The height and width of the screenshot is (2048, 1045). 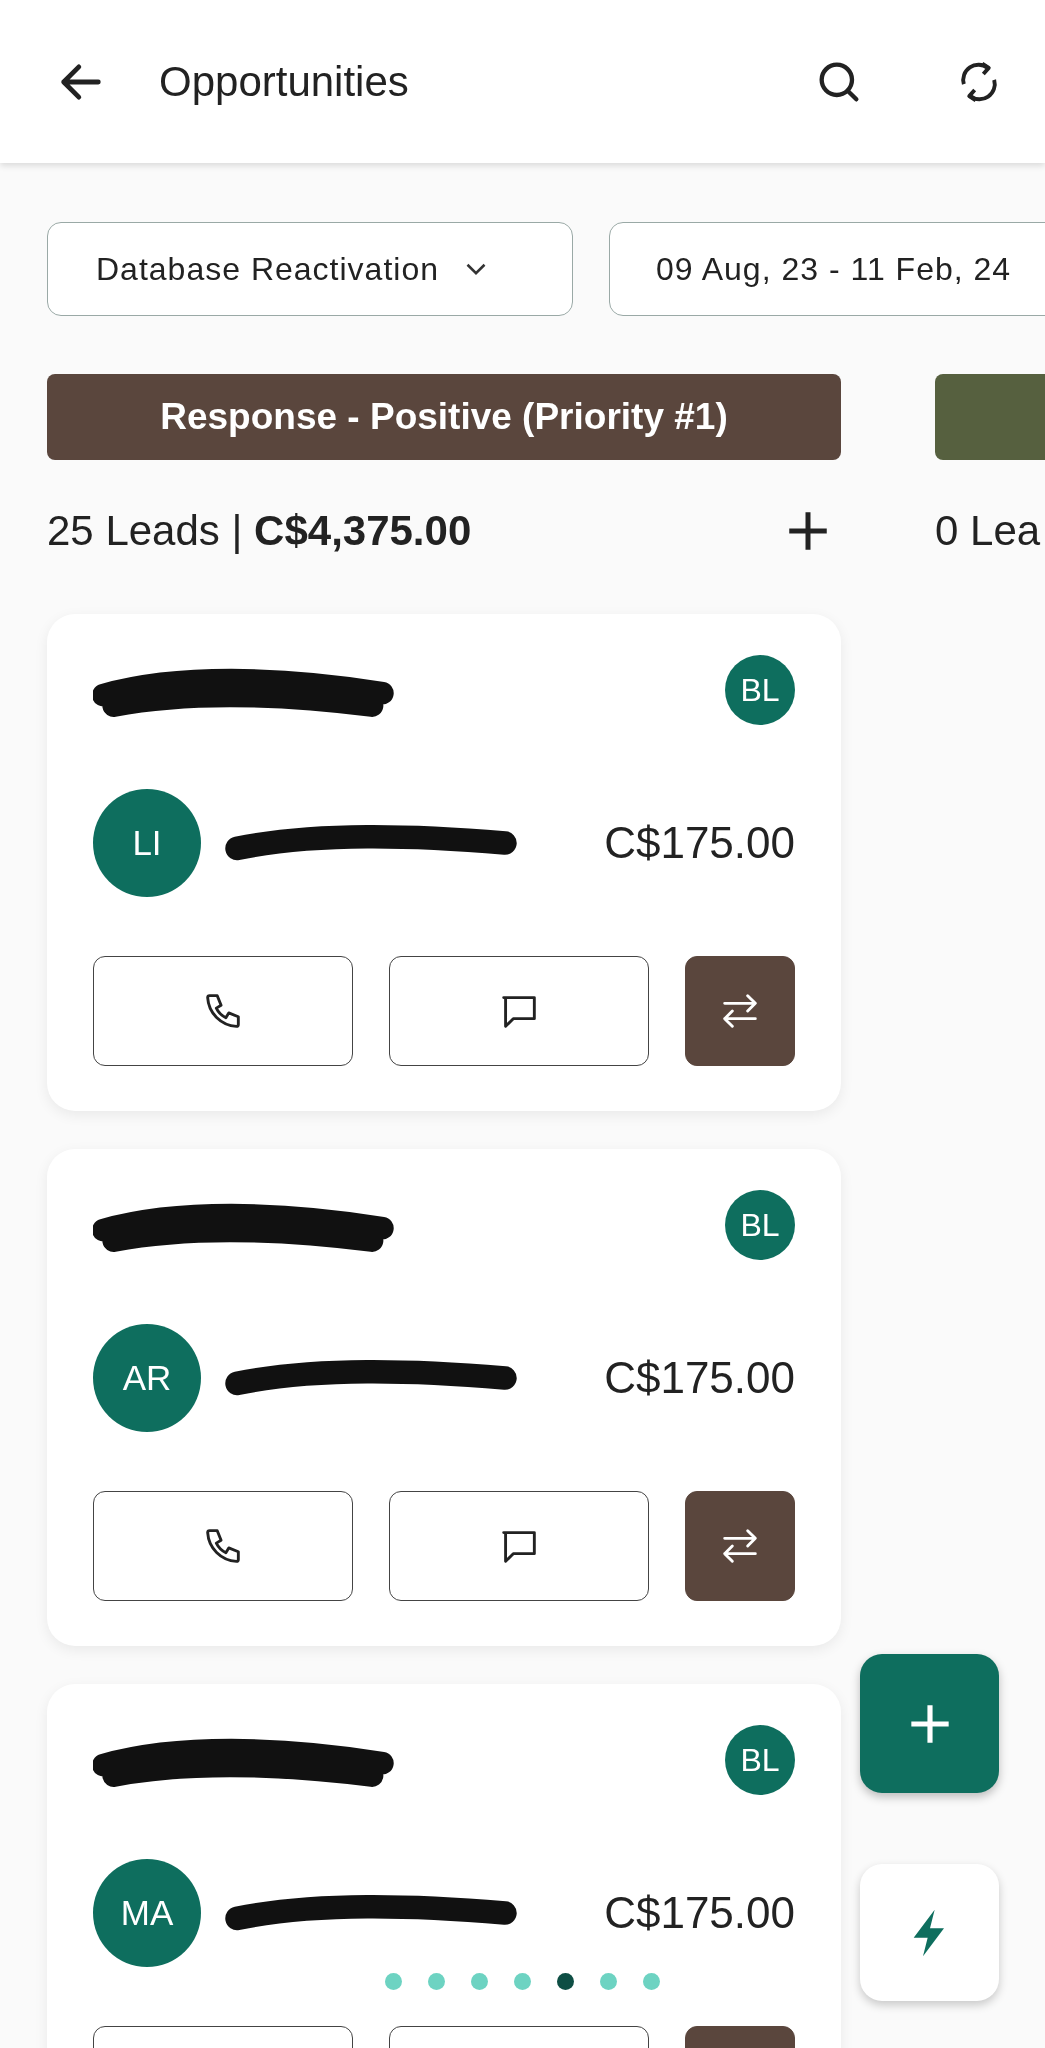 I want to click on stage-summary: 25 Leads | C$4,375.00, so click(x=259, y=531).